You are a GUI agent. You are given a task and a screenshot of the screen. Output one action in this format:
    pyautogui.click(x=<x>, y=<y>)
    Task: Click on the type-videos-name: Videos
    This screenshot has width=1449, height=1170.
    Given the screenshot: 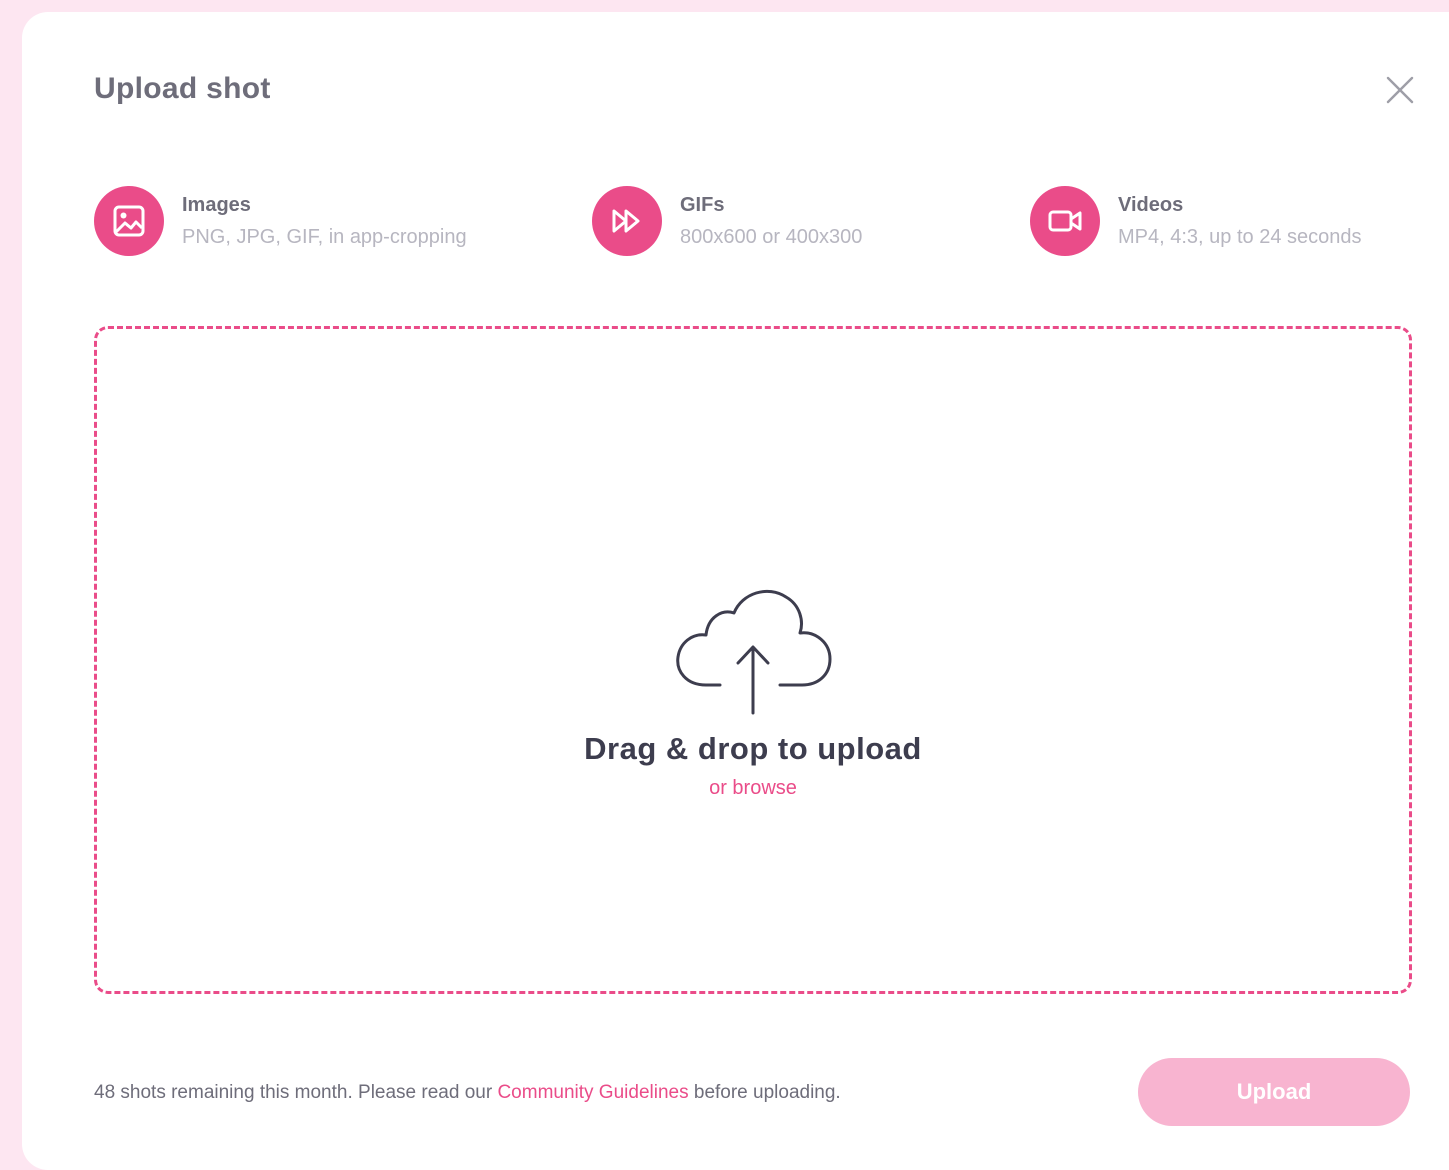 What is the action you would take?
    pyautogui.click(x=1151, y=204)
    